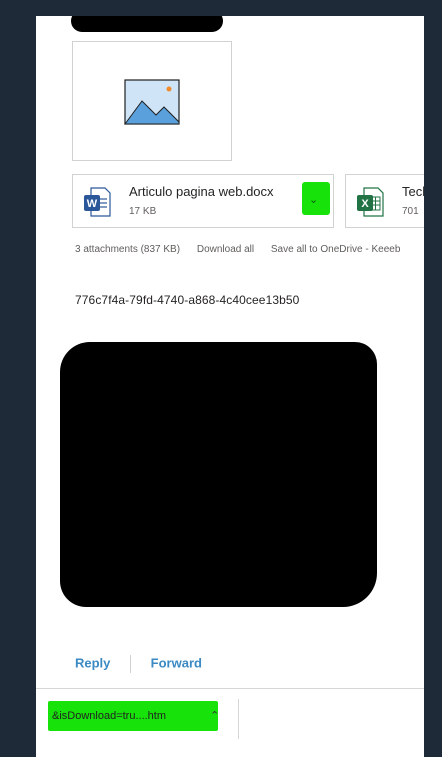 This screenshot has height=757, width=442. What do you see at coordinates (138, 664) in the screenshot?
I see `message-actions: Reply Forward` at bounding box center [138, 664].